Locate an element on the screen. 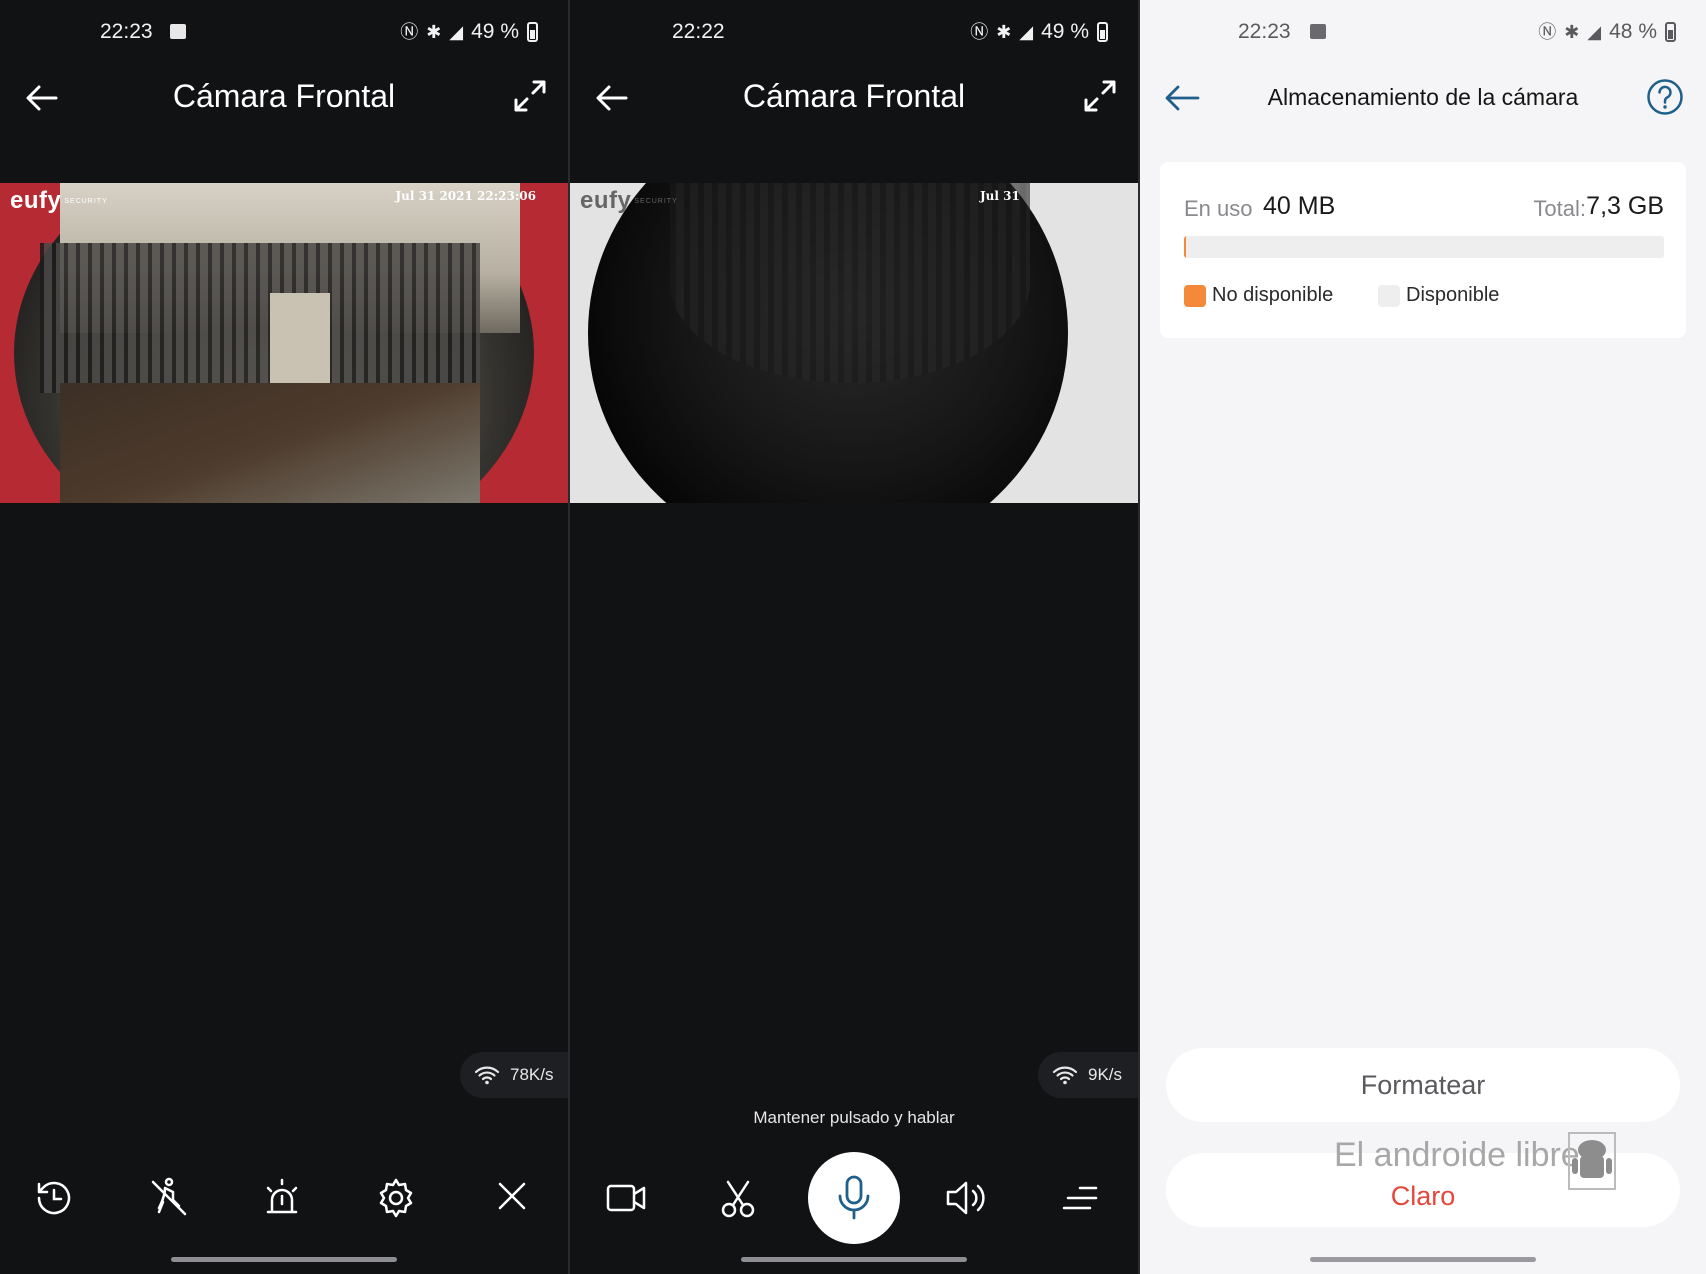 The image size is (1706, 1274). feed-fence is located at coordinates (260, 318).